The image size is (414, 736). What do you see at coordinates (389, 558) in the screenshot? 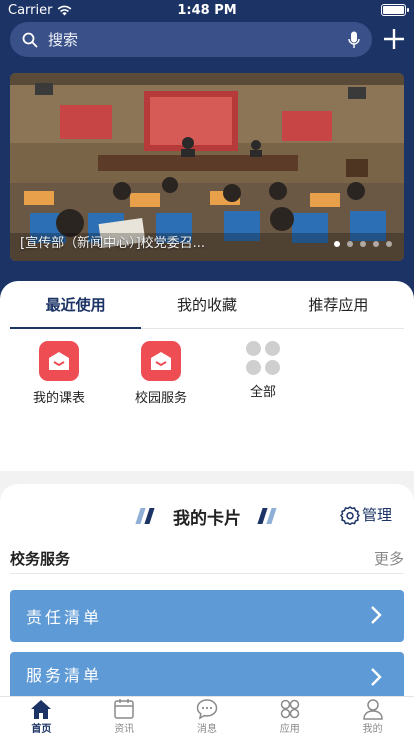
I see `more-link: 更多` at bounding box center [389, 558].